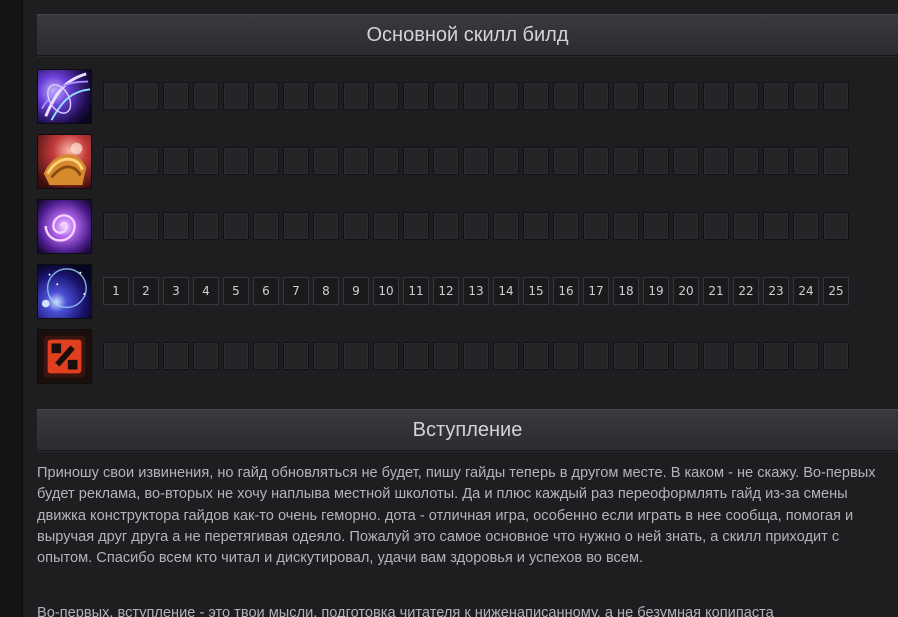 The image size is (898, 617). I want to click on level-cell: 4, so click(206, 291).